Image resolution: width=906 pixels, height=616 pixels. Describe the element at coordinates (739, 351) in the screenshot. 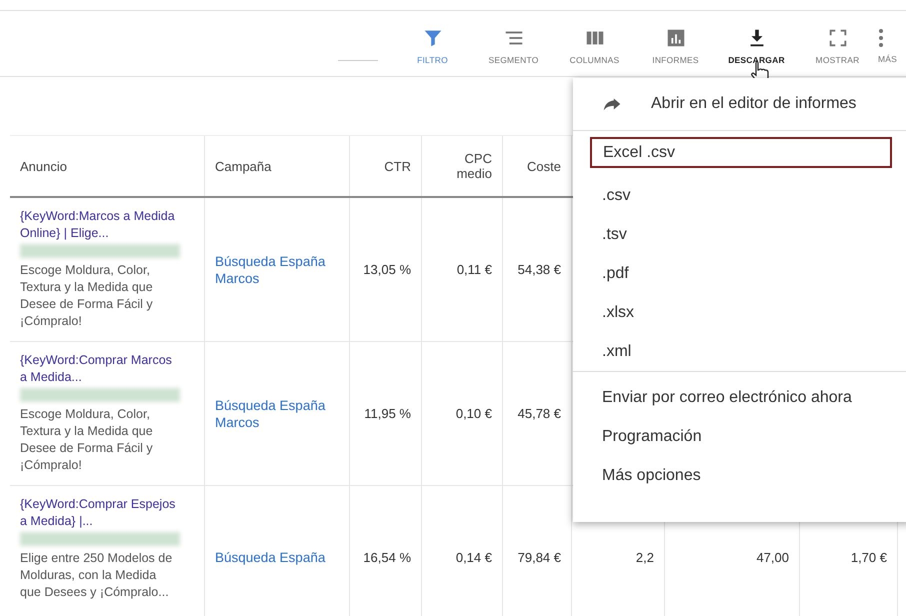

I see `menu-item: .xml` at that location.